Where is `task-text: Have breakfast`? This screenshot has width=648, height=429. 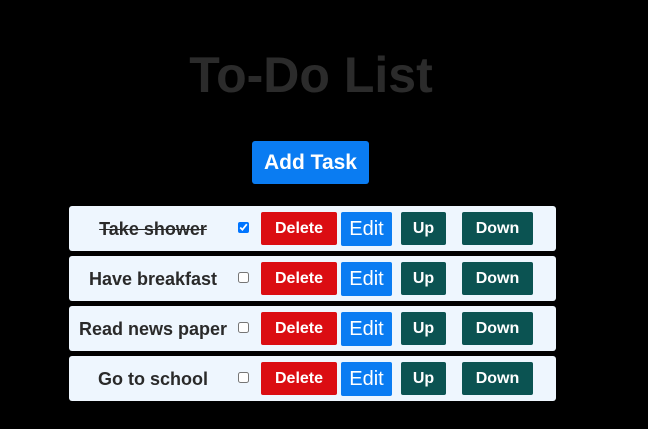 task-text: Have breakfast is located at coordinates (153, 278).